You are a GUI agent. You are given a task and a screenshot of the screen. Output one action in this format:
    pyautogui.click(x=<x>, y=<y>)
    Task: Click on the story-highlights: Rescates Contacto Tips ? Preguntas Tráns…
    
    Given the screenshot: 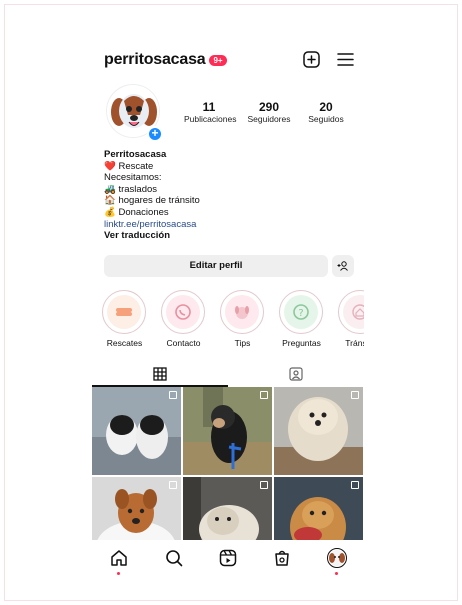 What is the action you would take?
    pyautogui.click(x=233, y=321)
    